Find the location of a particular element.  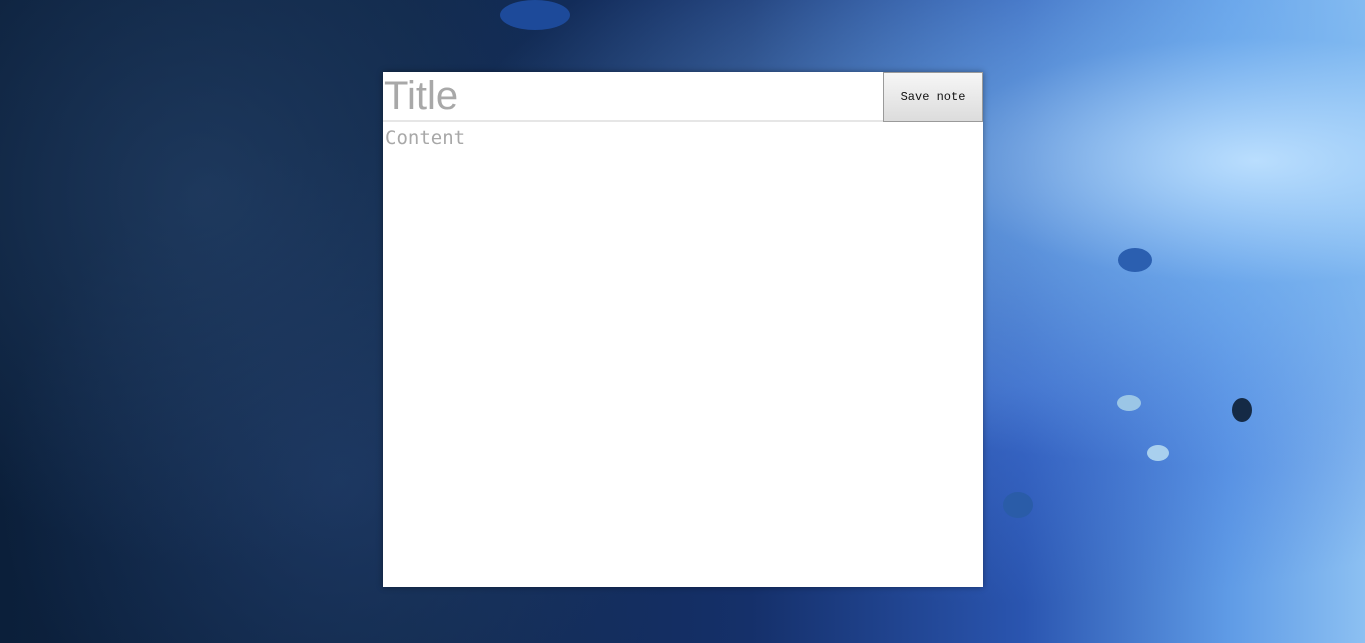

save-note-button: Save note is located at coordinates (933, 97).